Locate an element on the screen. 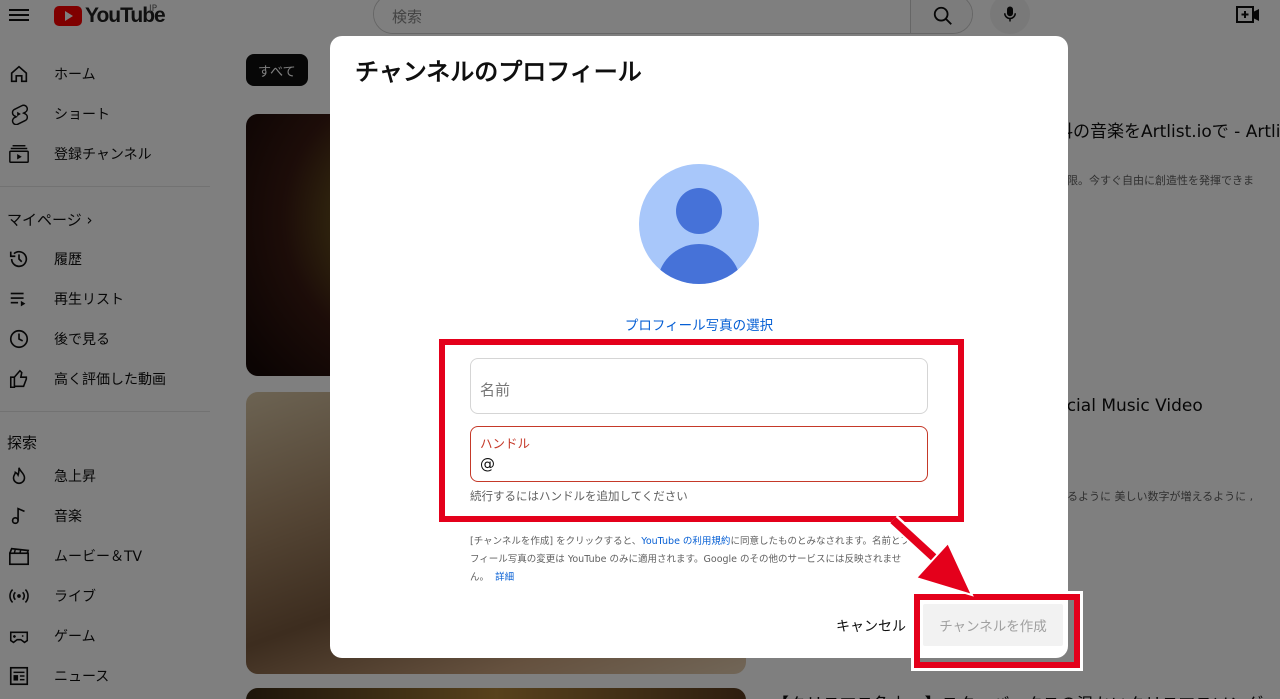  select-profile-photo-link: プロフィール写真の選択 is located at coordinates (699, 324).